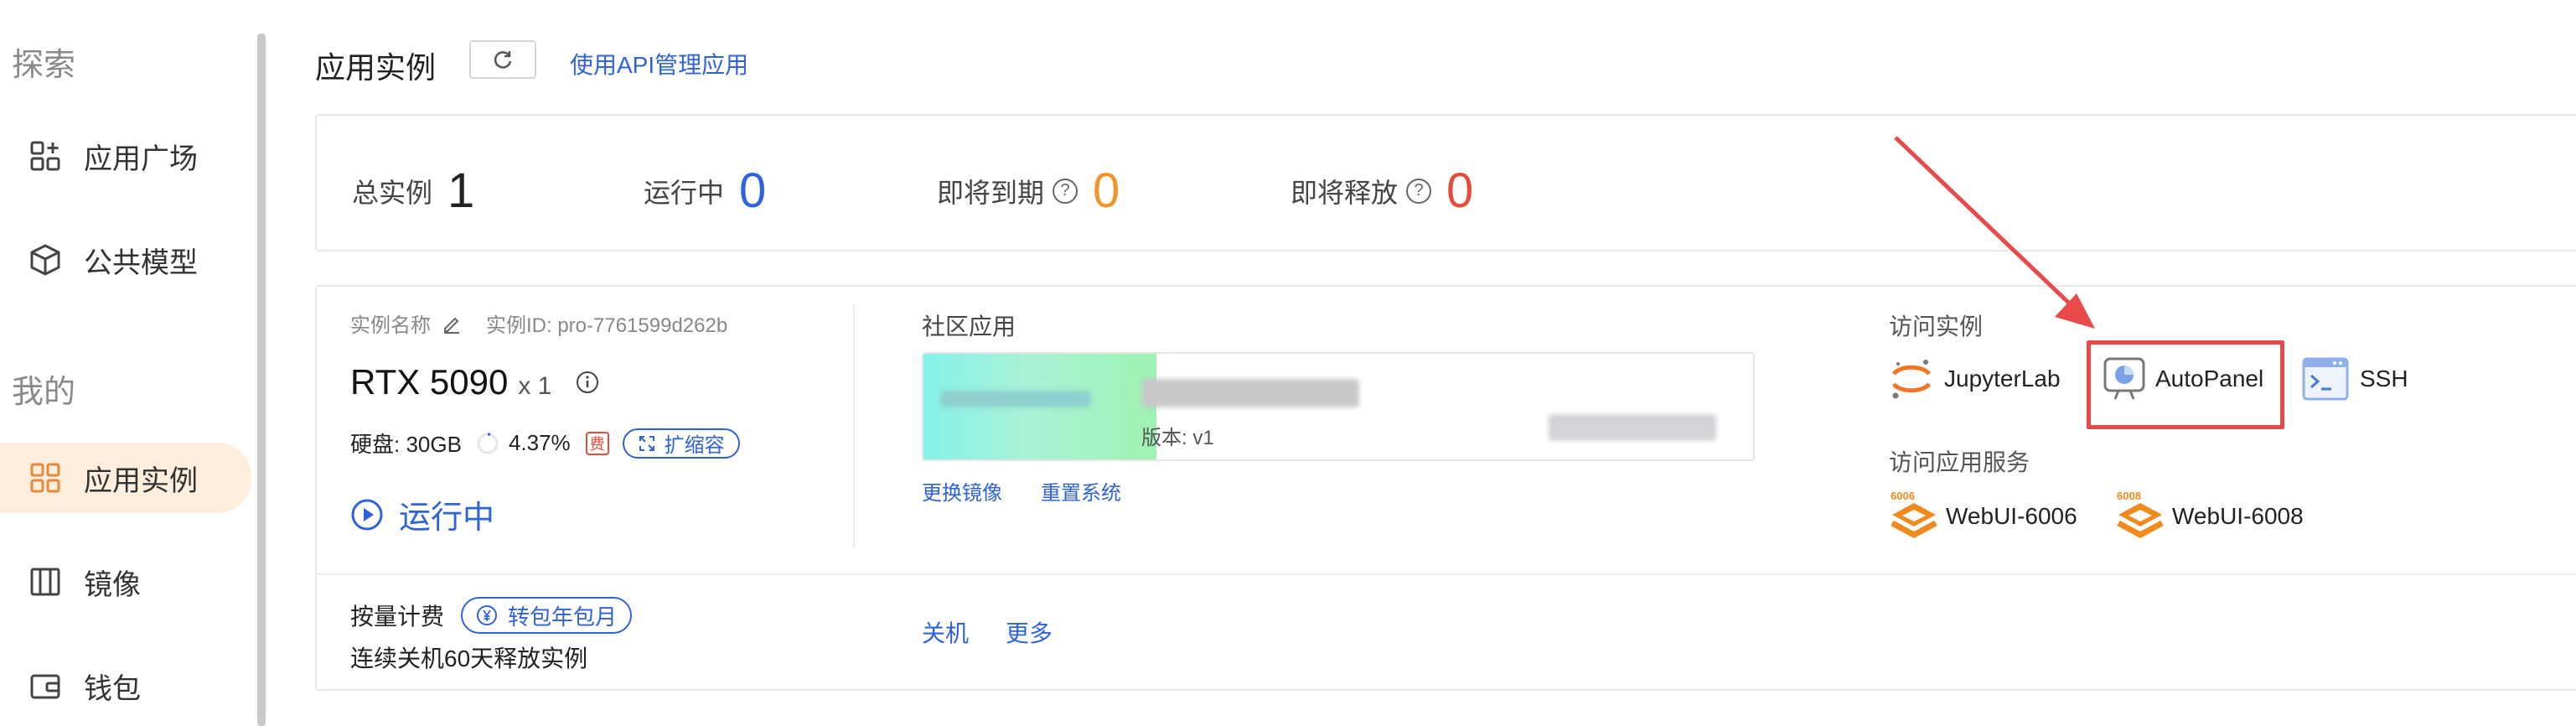 Image resolution: width=2576 pixels, height=726 pixels. What do you see at coordinates (2002, 379) in the screenshot?
I see `access-label: JupyterLab` at bounding box center [2002, 379].